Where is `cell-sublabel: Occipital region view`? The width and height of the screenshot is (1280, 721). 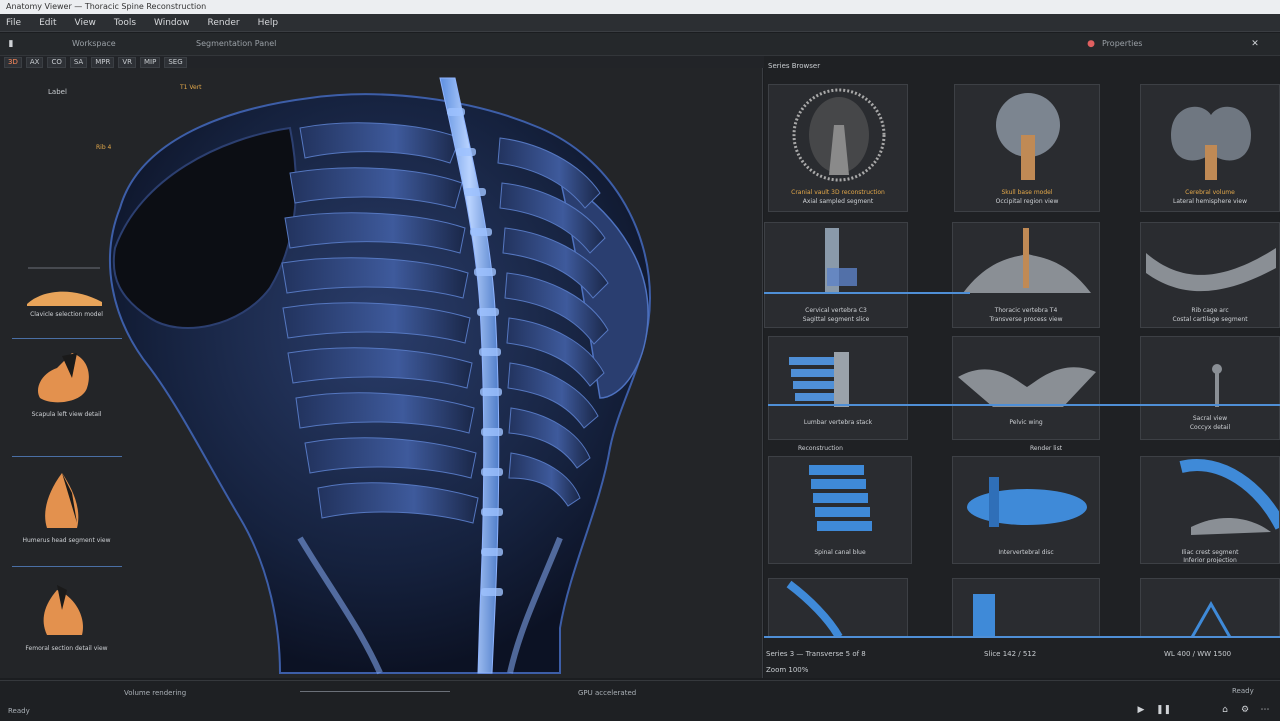
cell-sublabel: Occipital region view is located at coordinates (1027, 201).